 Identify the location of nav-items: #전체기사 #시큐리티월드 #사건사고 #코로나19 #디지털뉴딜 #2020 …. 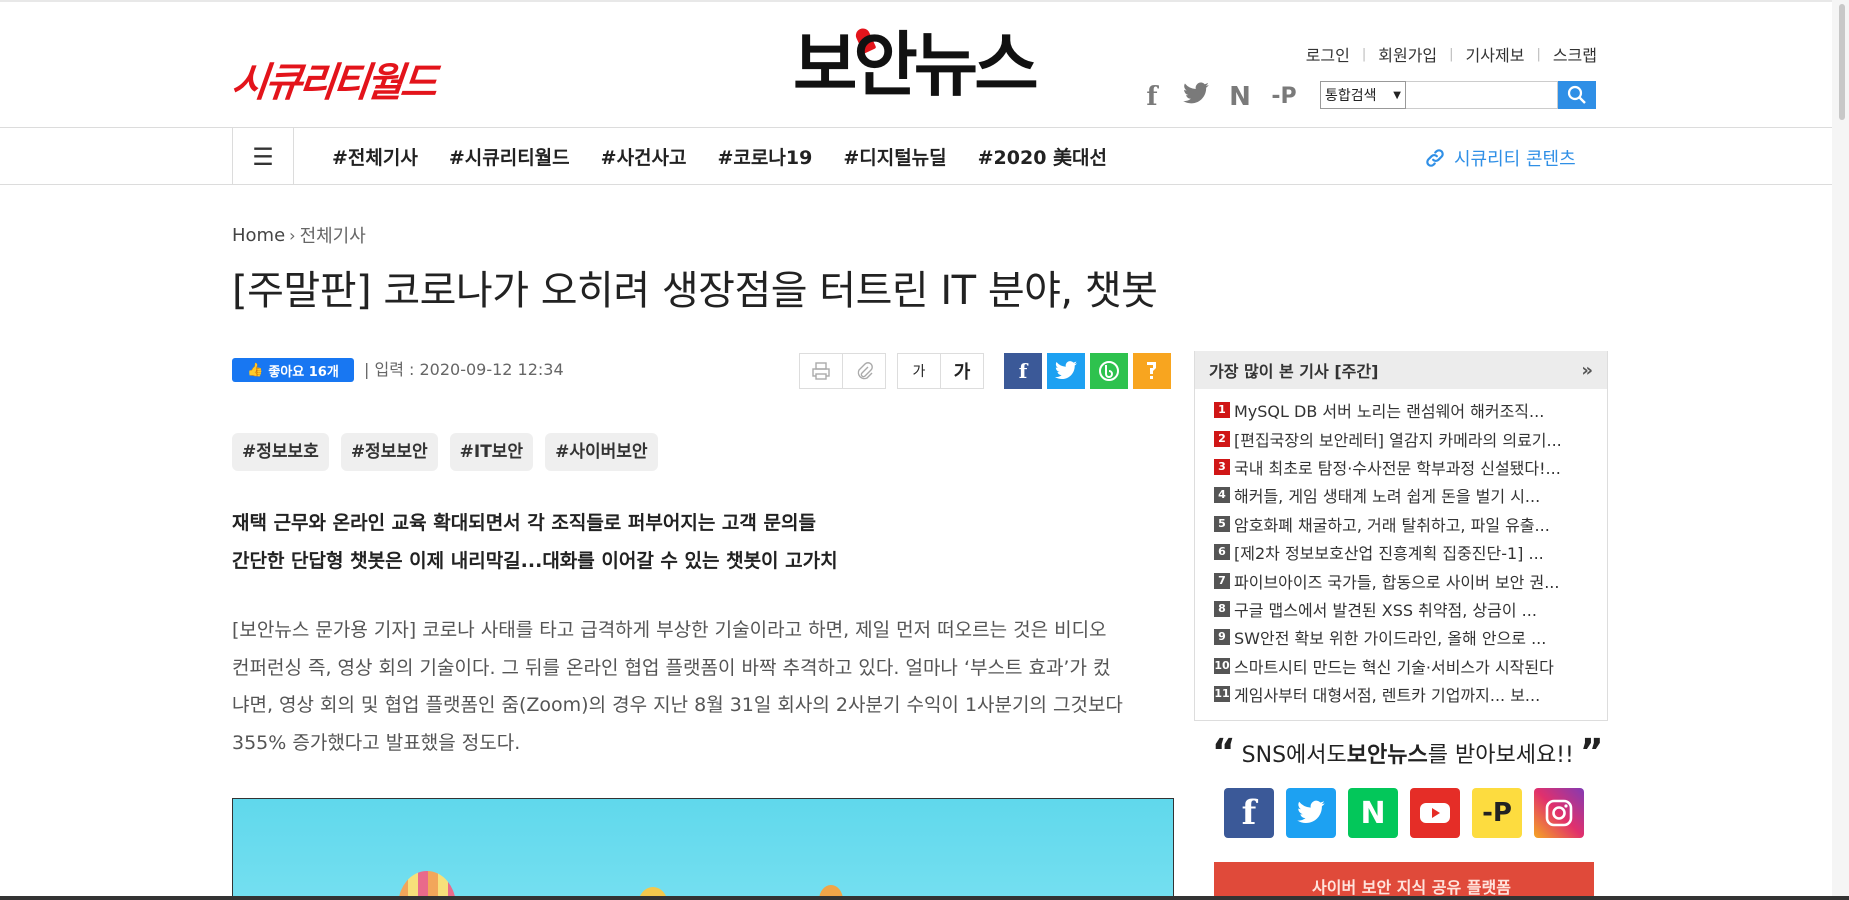
(719, 156).